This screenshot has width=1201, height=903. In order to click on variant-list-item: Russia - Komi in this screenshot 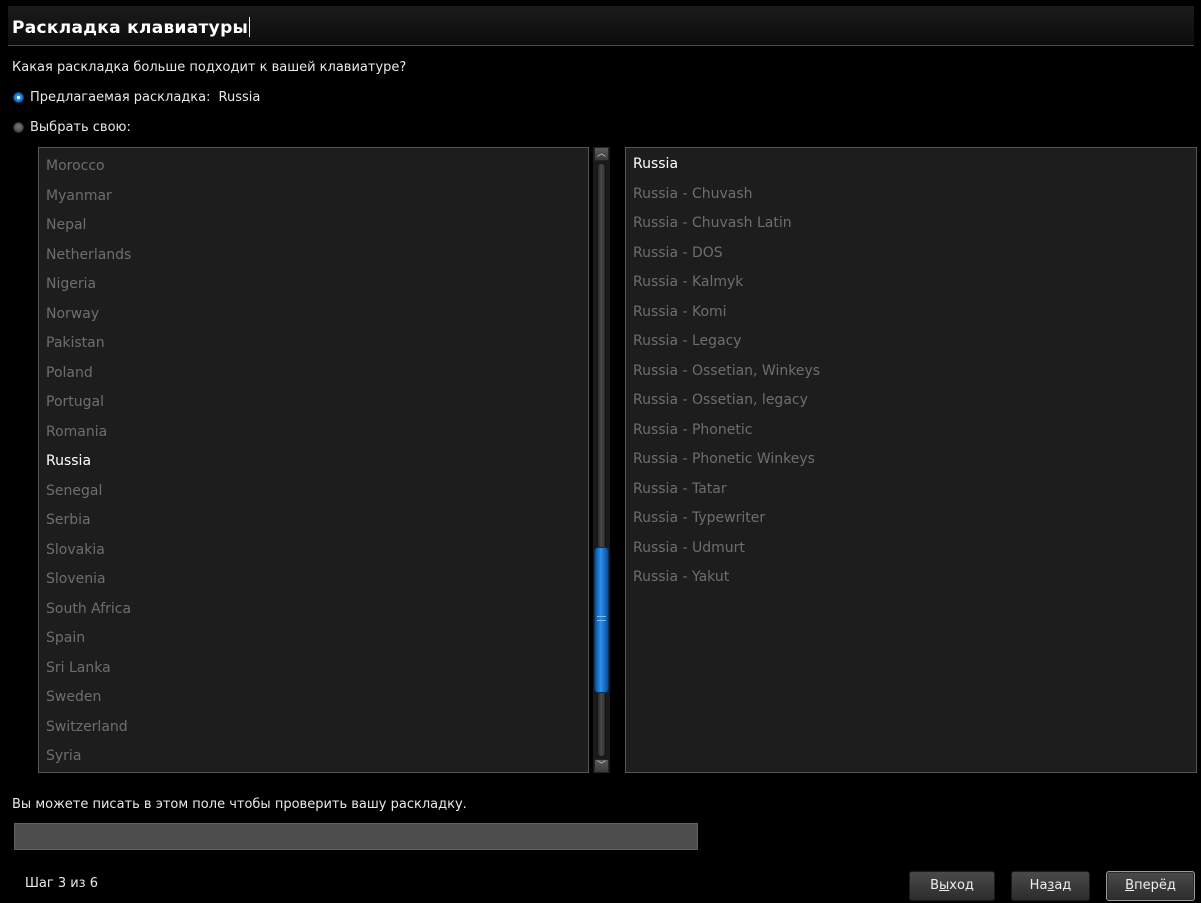, I will do `click(911, 313)`.